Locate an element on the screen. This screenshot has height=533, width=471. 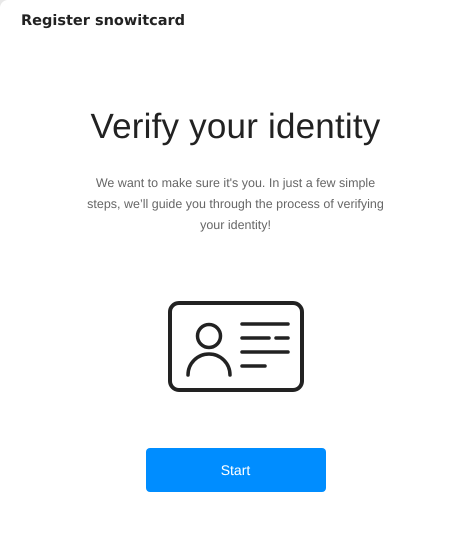
description: We want to make sure it's you. In just a few simple steps, we’ll guide you through the process of verifying your identity! is located at coordinates (235, 204).